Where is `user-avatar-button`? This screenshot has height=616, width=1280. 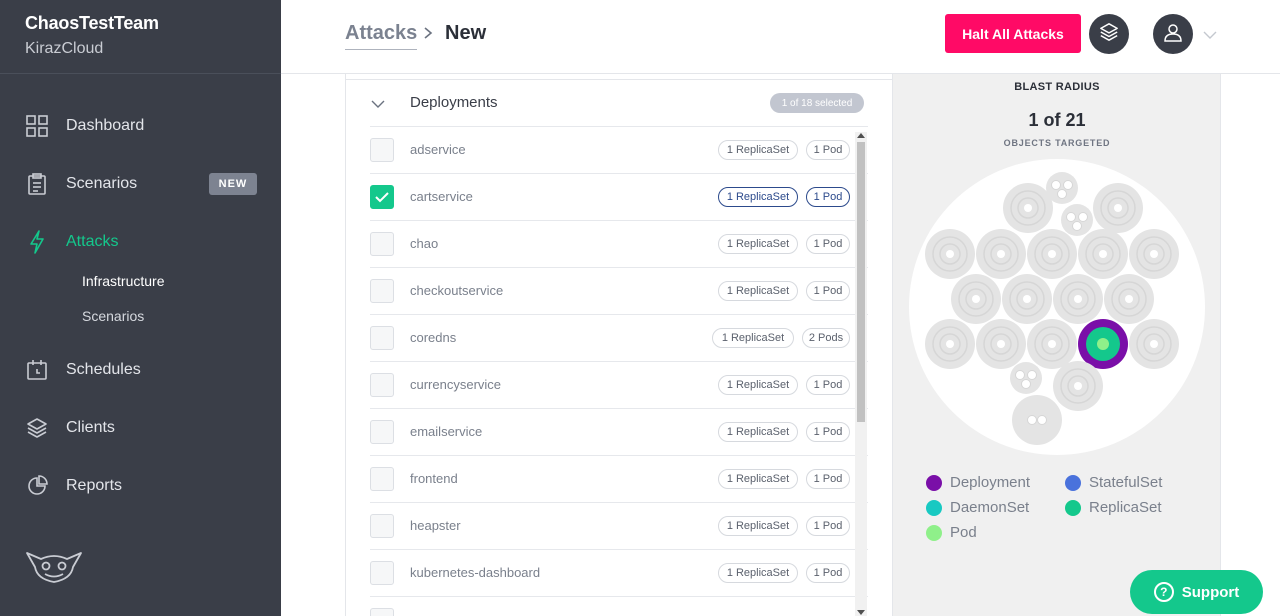
user-avatar-button is located at coordinates (1173, 34).